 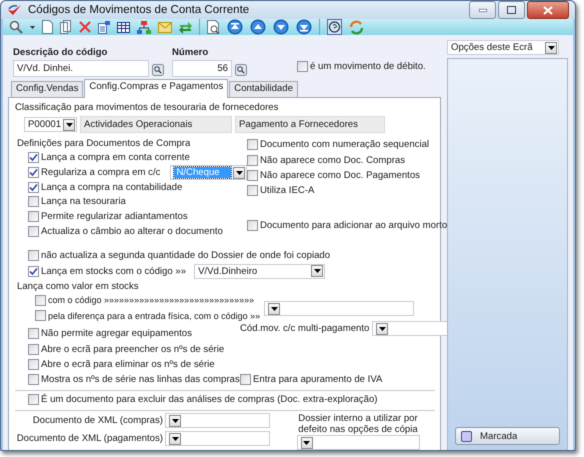 I want to click on close-icon, so click(x=548, y=10).